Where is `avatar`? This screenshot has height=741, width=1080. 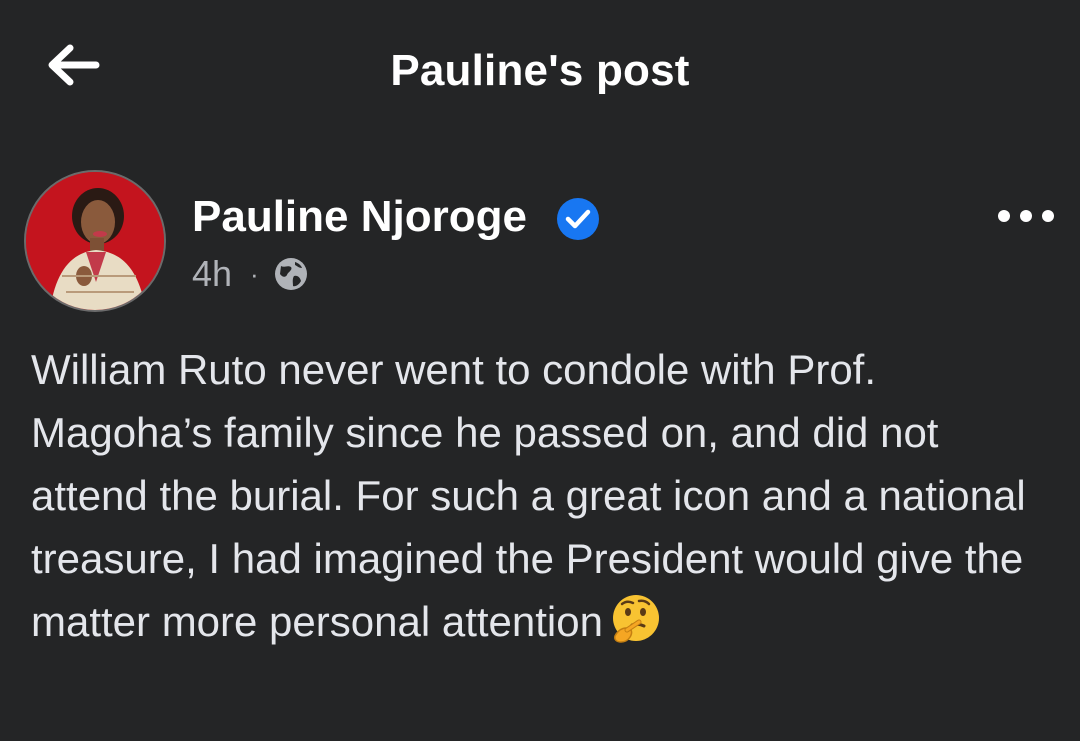 avatar is located at coordinates (95, 241).